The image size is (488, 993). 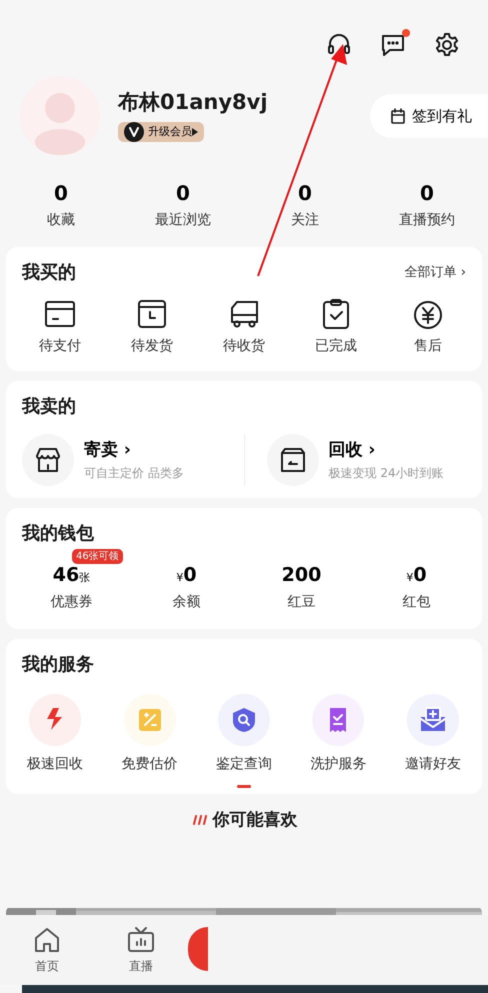 I want to click on clipboard-check-icon, so click(x=336, y=314).